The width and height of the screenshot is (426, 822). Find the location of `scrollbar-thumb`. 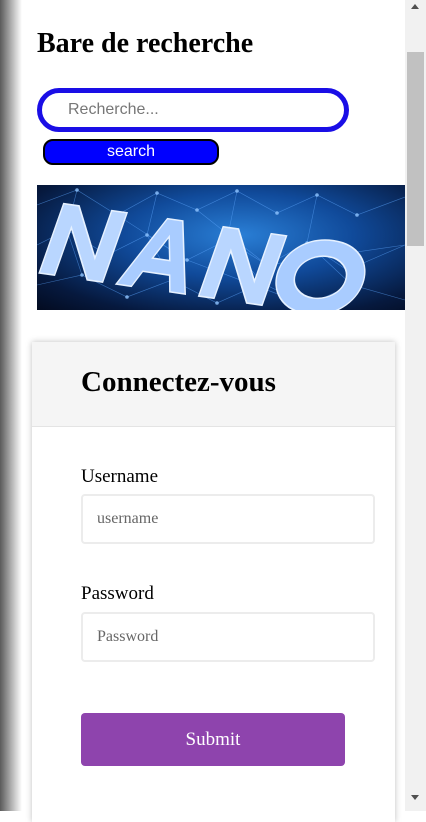

scrollbar-thumb is located at coordinates (415, 149).